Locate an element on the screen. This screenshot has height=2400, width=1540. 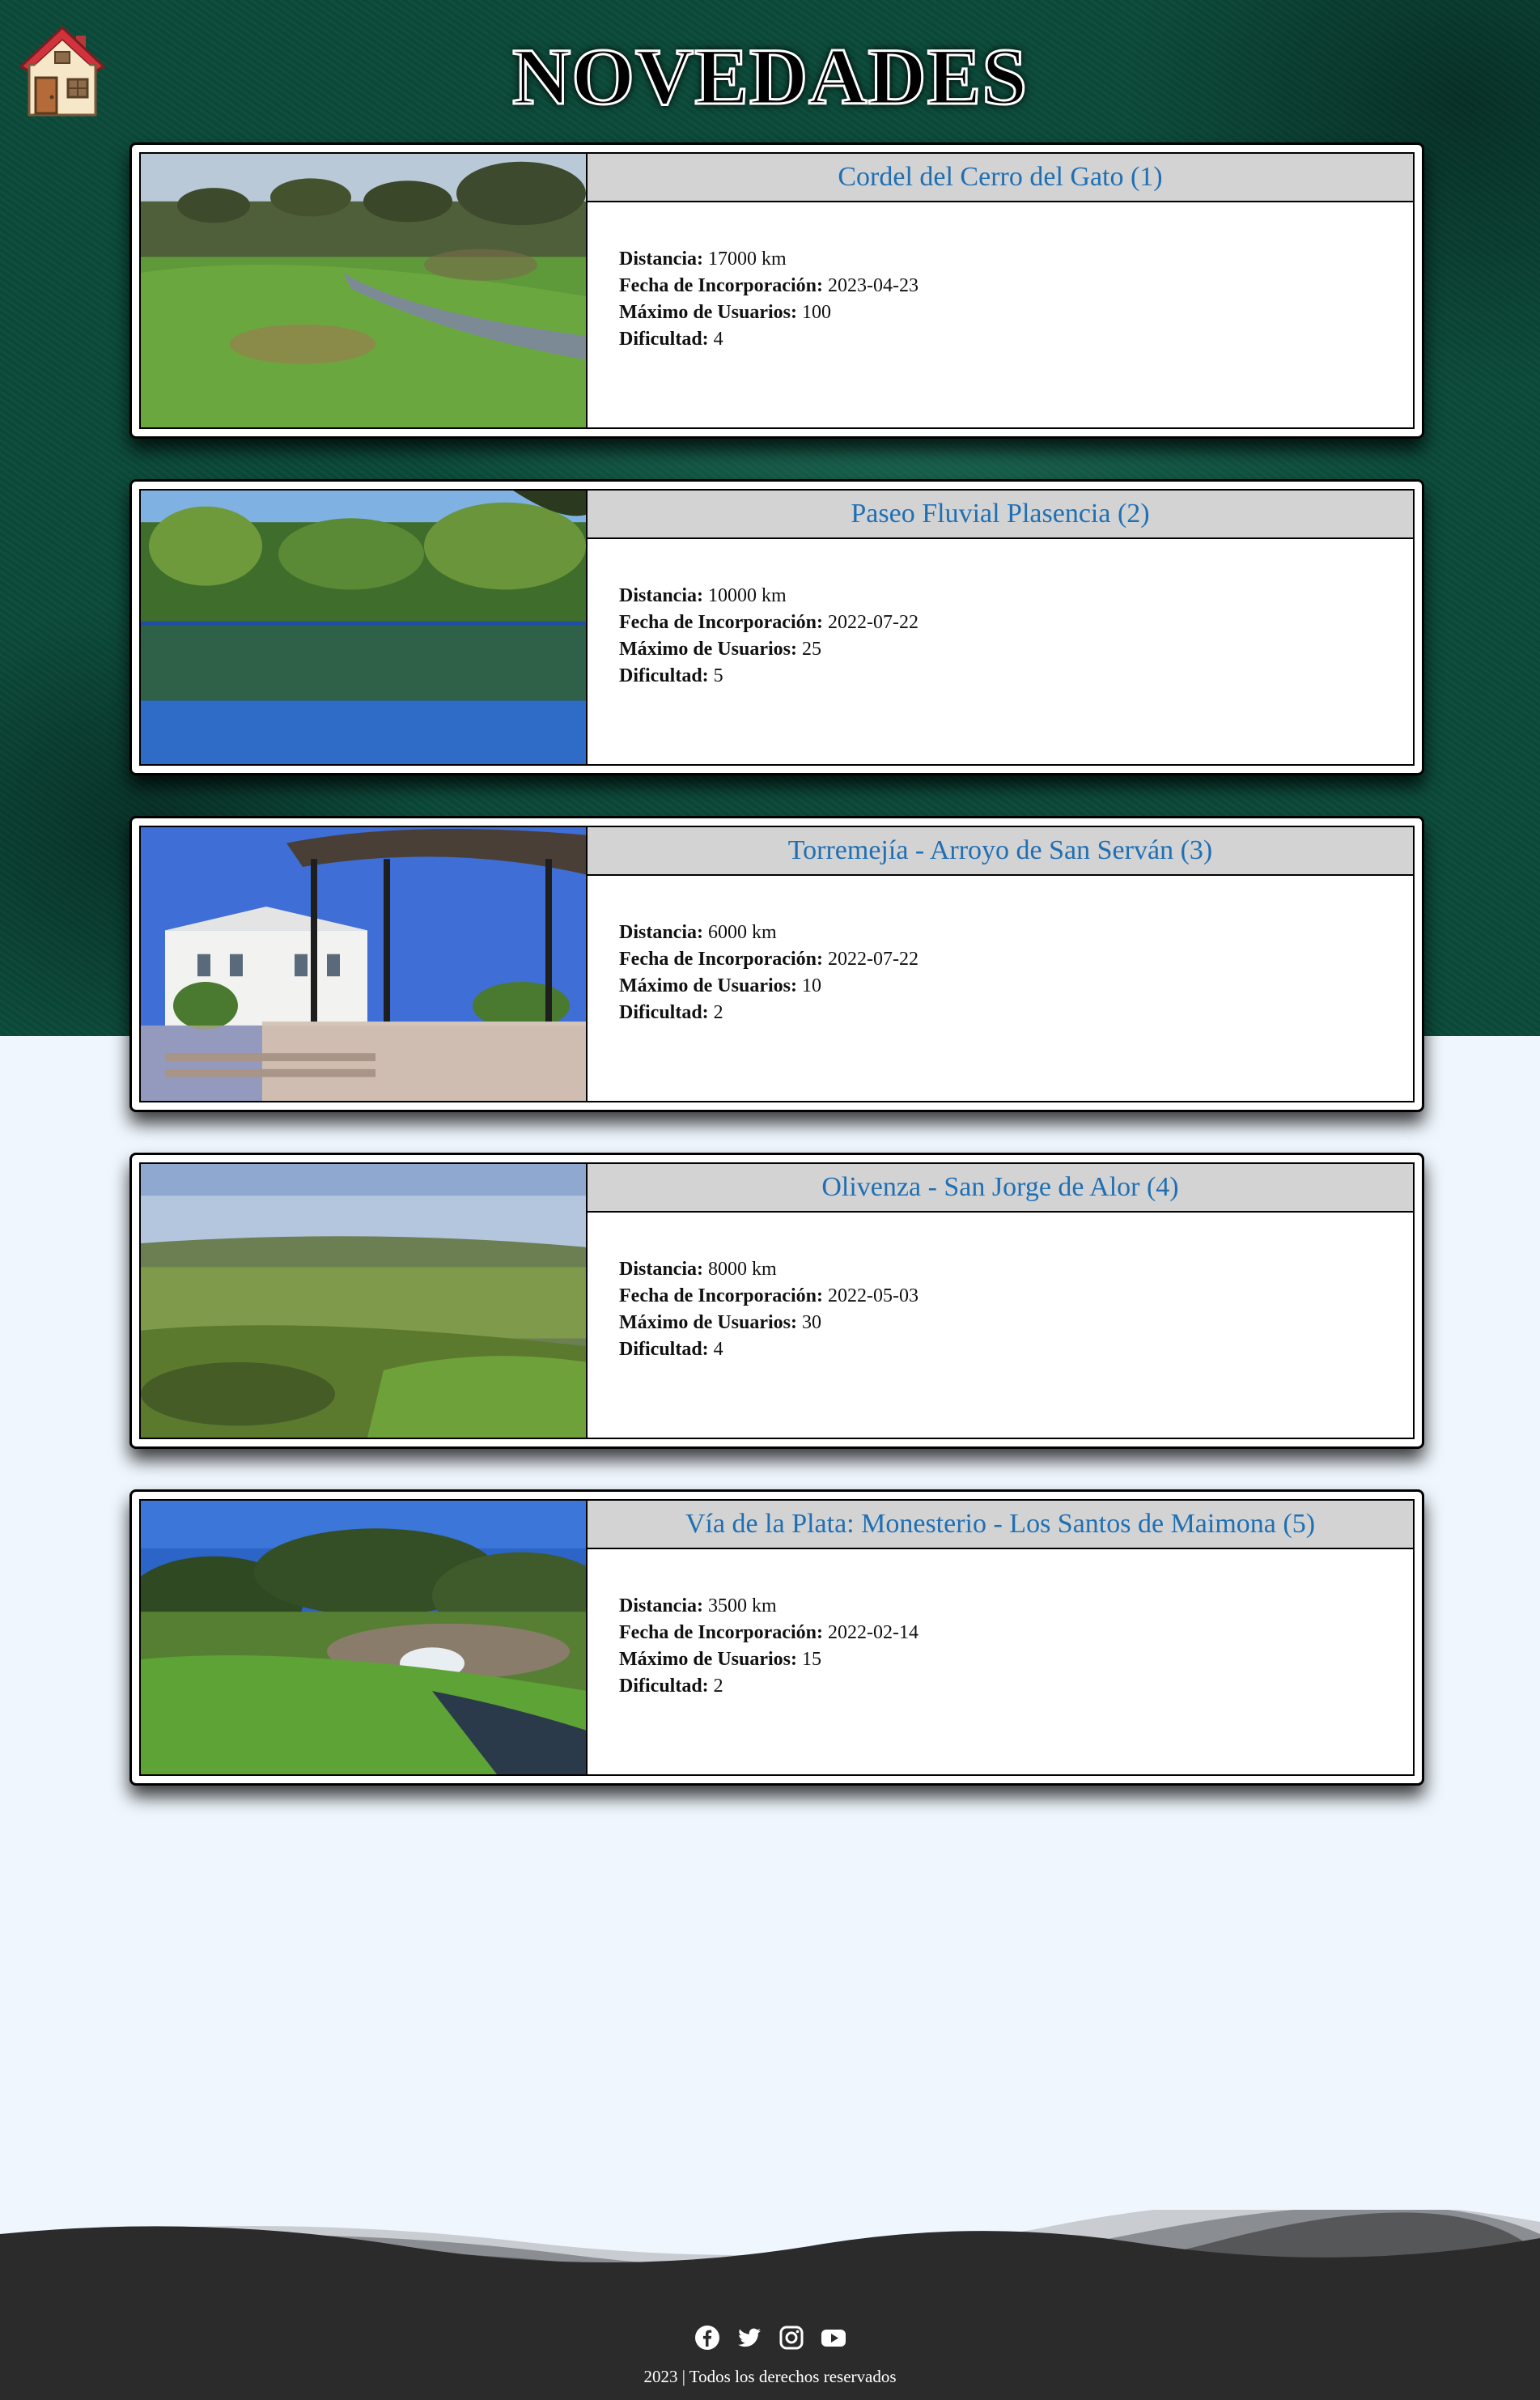
distance-row: Distancia: 10000 km is located at coordinates (1016, 596).